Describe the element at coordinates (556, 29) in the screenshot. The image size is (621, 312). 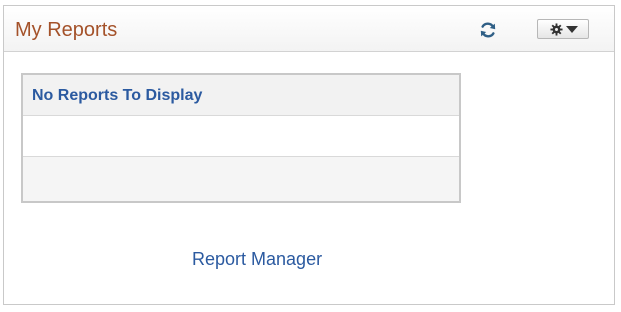
I see `gear-icon` at that location.